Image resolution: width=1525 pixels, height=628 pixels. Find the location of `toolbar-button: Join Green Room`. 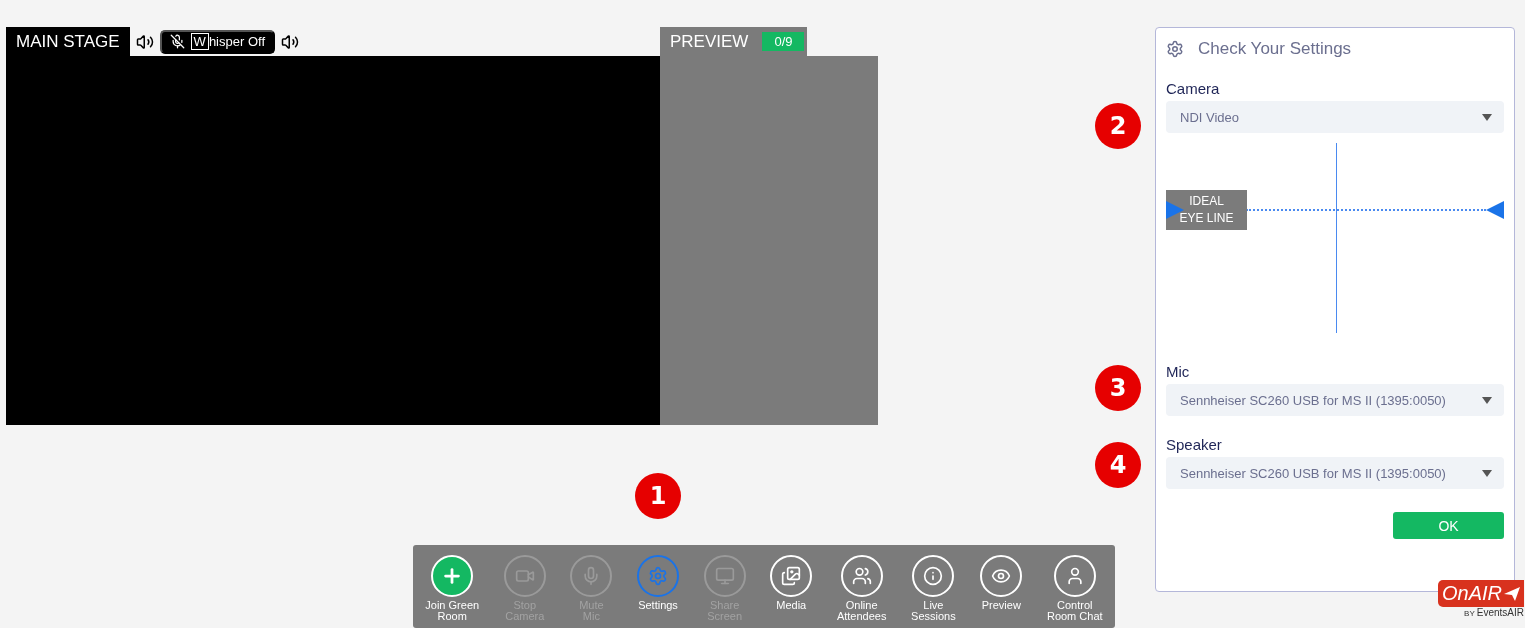

toolbar-button: Join Green Room is located at coordinates (452, 591).